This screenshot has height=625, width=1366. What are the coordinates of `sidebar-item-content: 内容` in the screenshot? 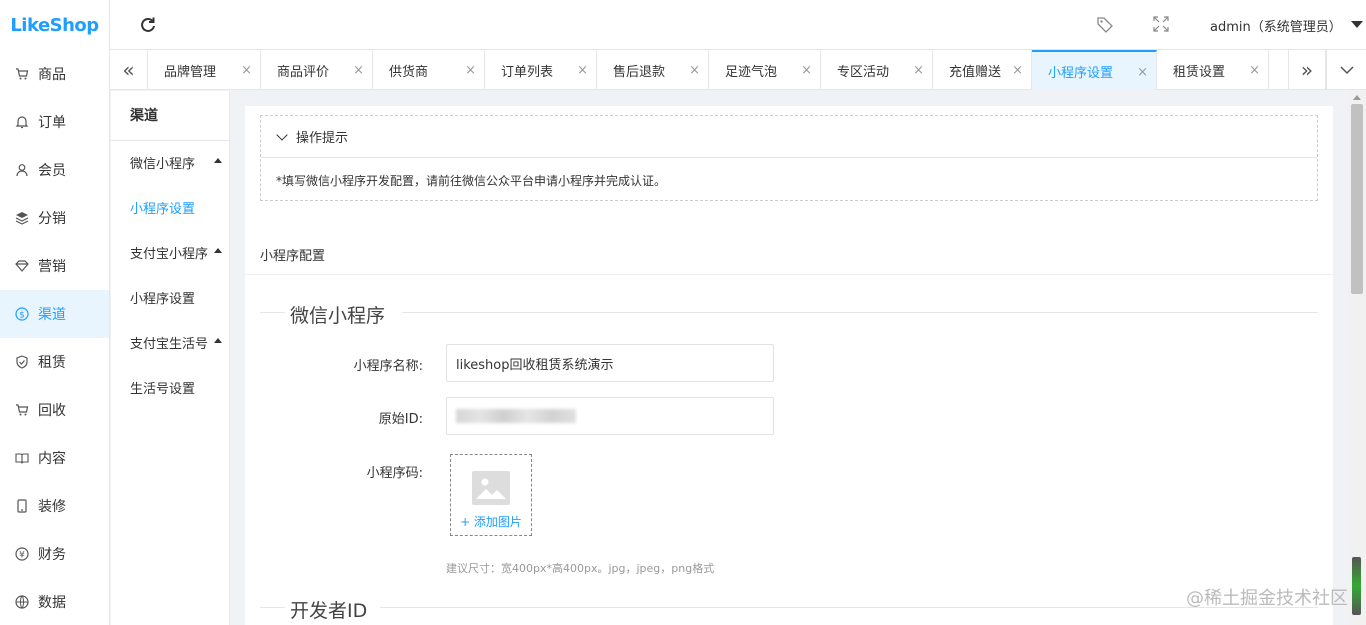 It's located at (54, 458).